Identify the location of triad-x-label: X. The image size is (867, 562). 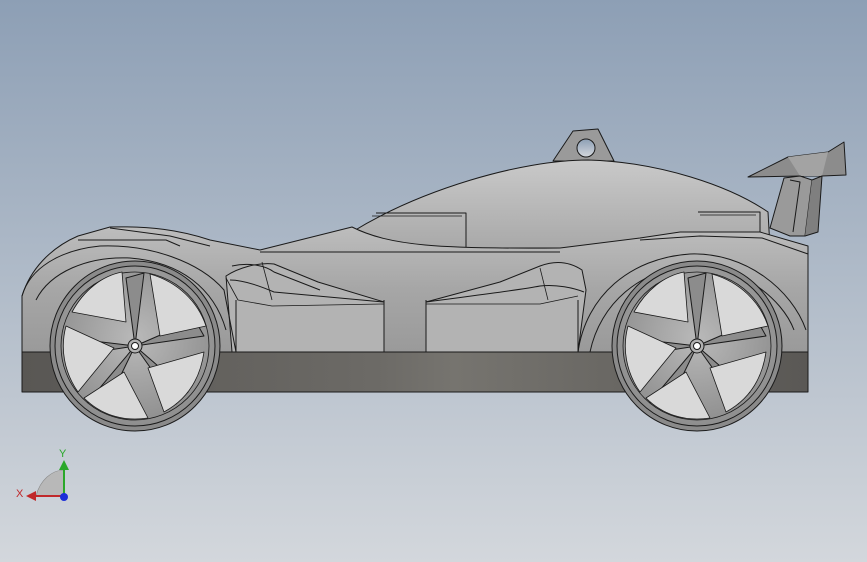
(20, 494).